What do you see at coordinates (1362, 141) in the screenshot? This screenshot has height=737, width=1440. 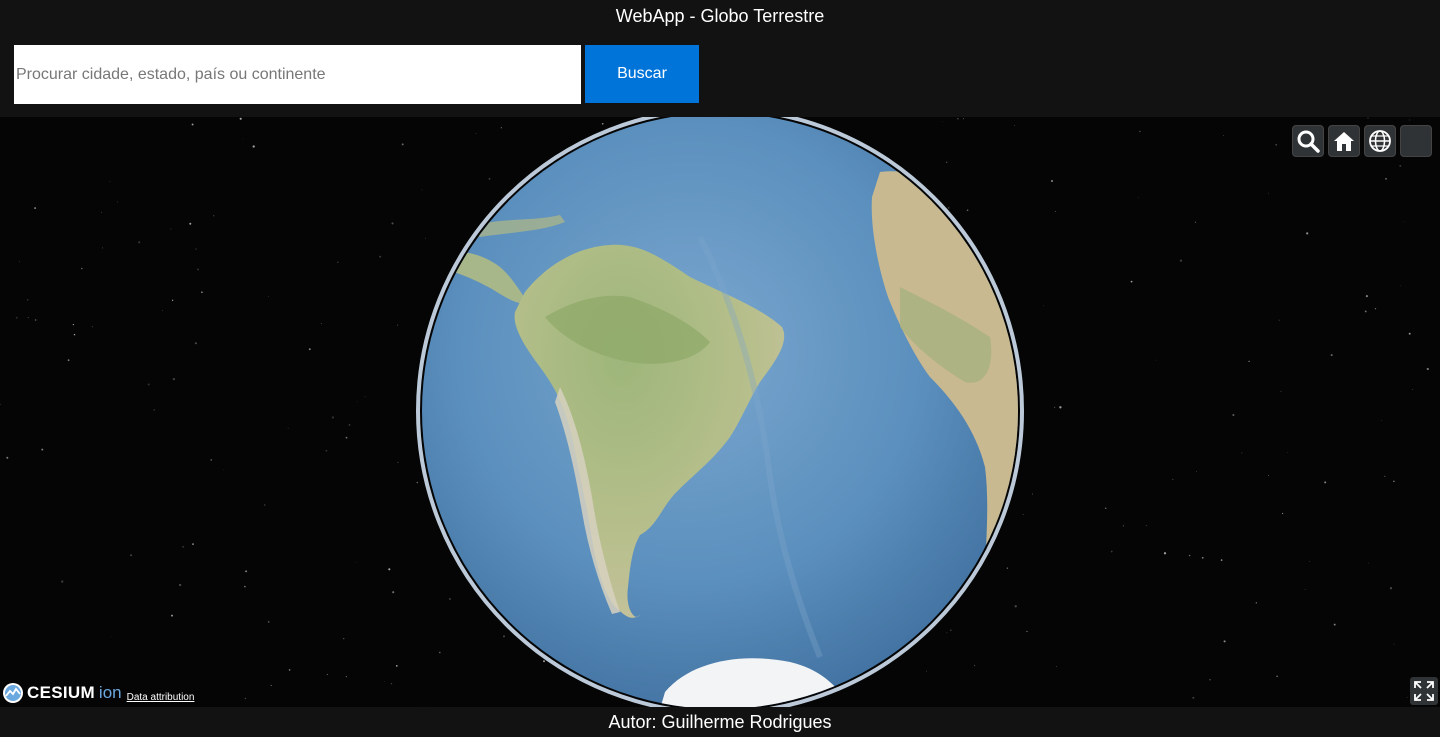 I see `viewer-toolbar` at bounding box center [1362, 141].